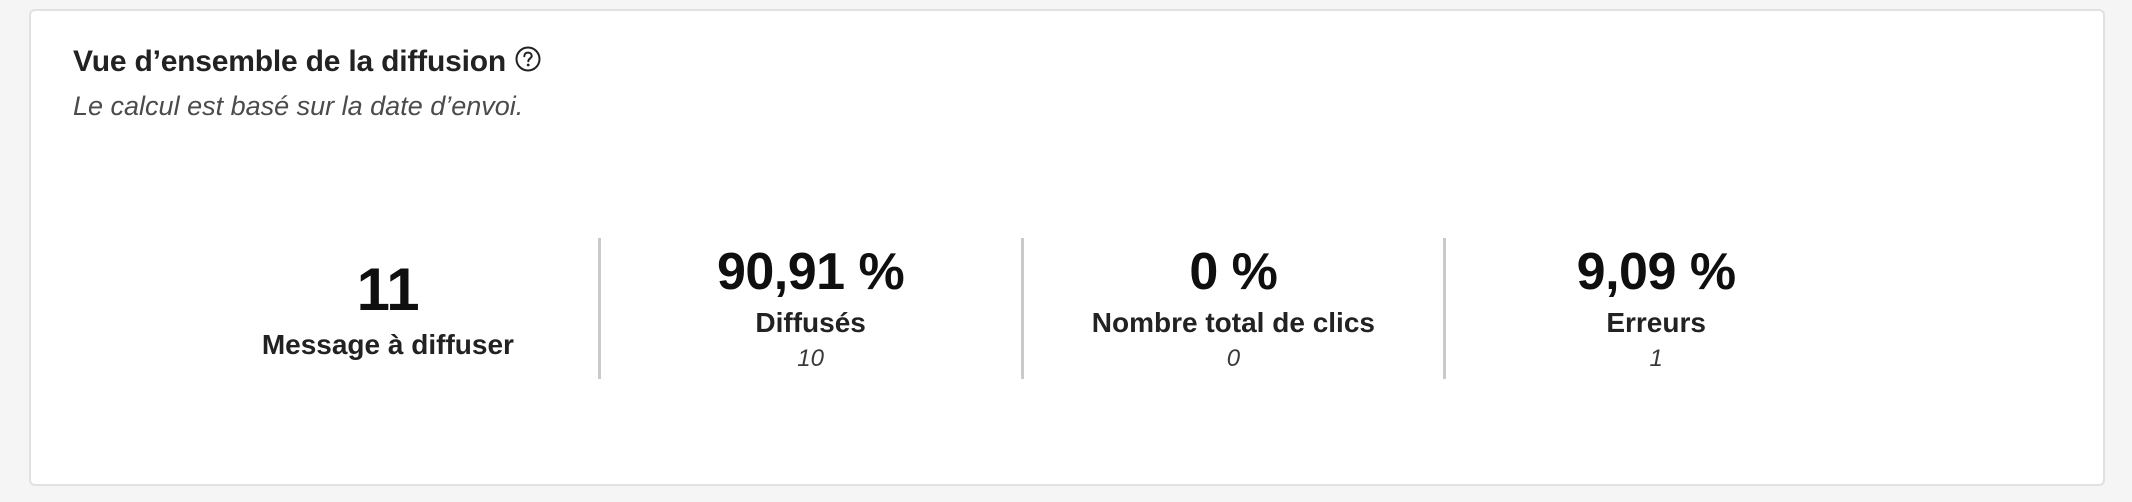  I want to click on help-circle-icon, so click(528, 59).